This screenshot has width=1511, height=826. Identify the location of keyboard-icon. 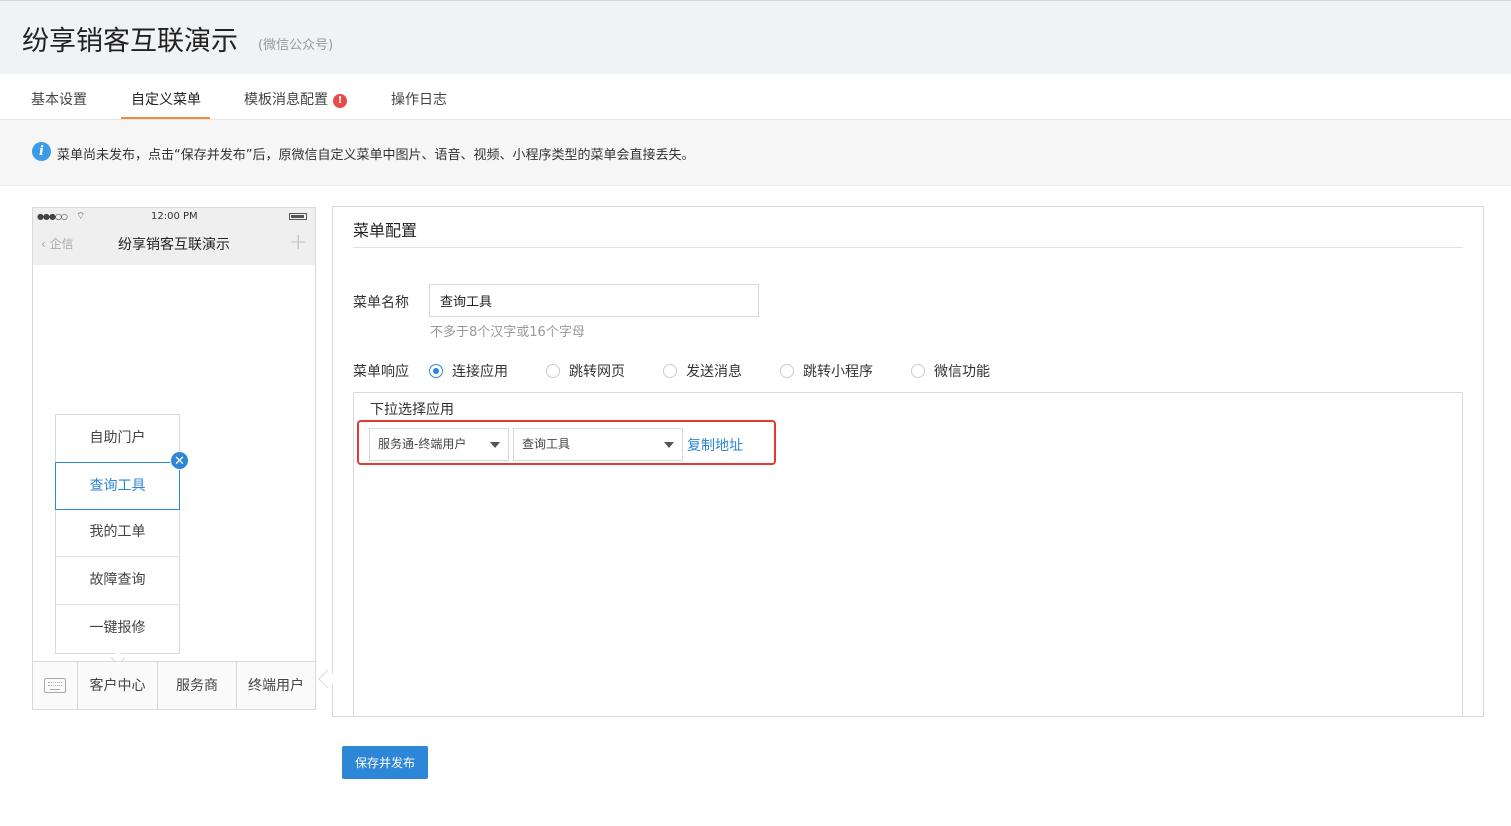
(55, 685).